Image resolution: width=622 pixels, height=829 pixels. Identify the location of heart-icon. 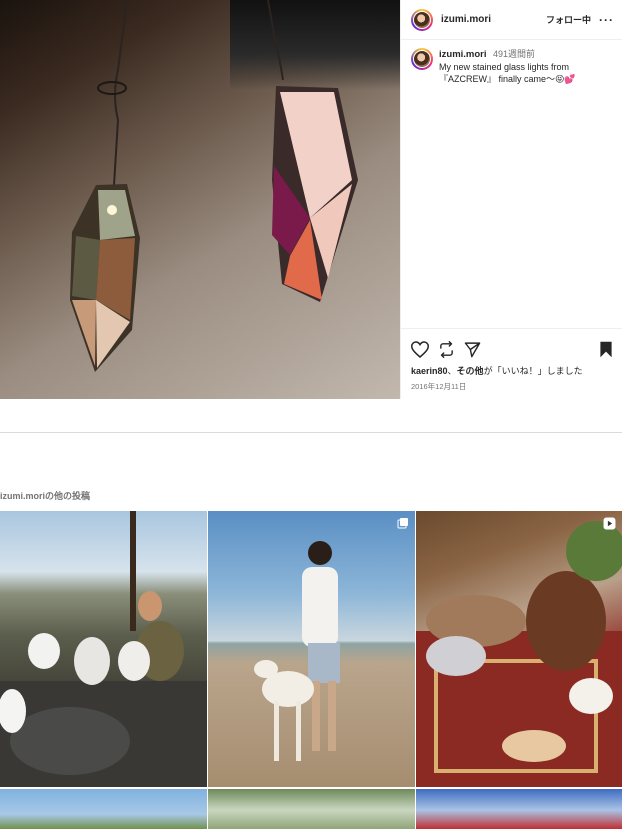
(420, 349).